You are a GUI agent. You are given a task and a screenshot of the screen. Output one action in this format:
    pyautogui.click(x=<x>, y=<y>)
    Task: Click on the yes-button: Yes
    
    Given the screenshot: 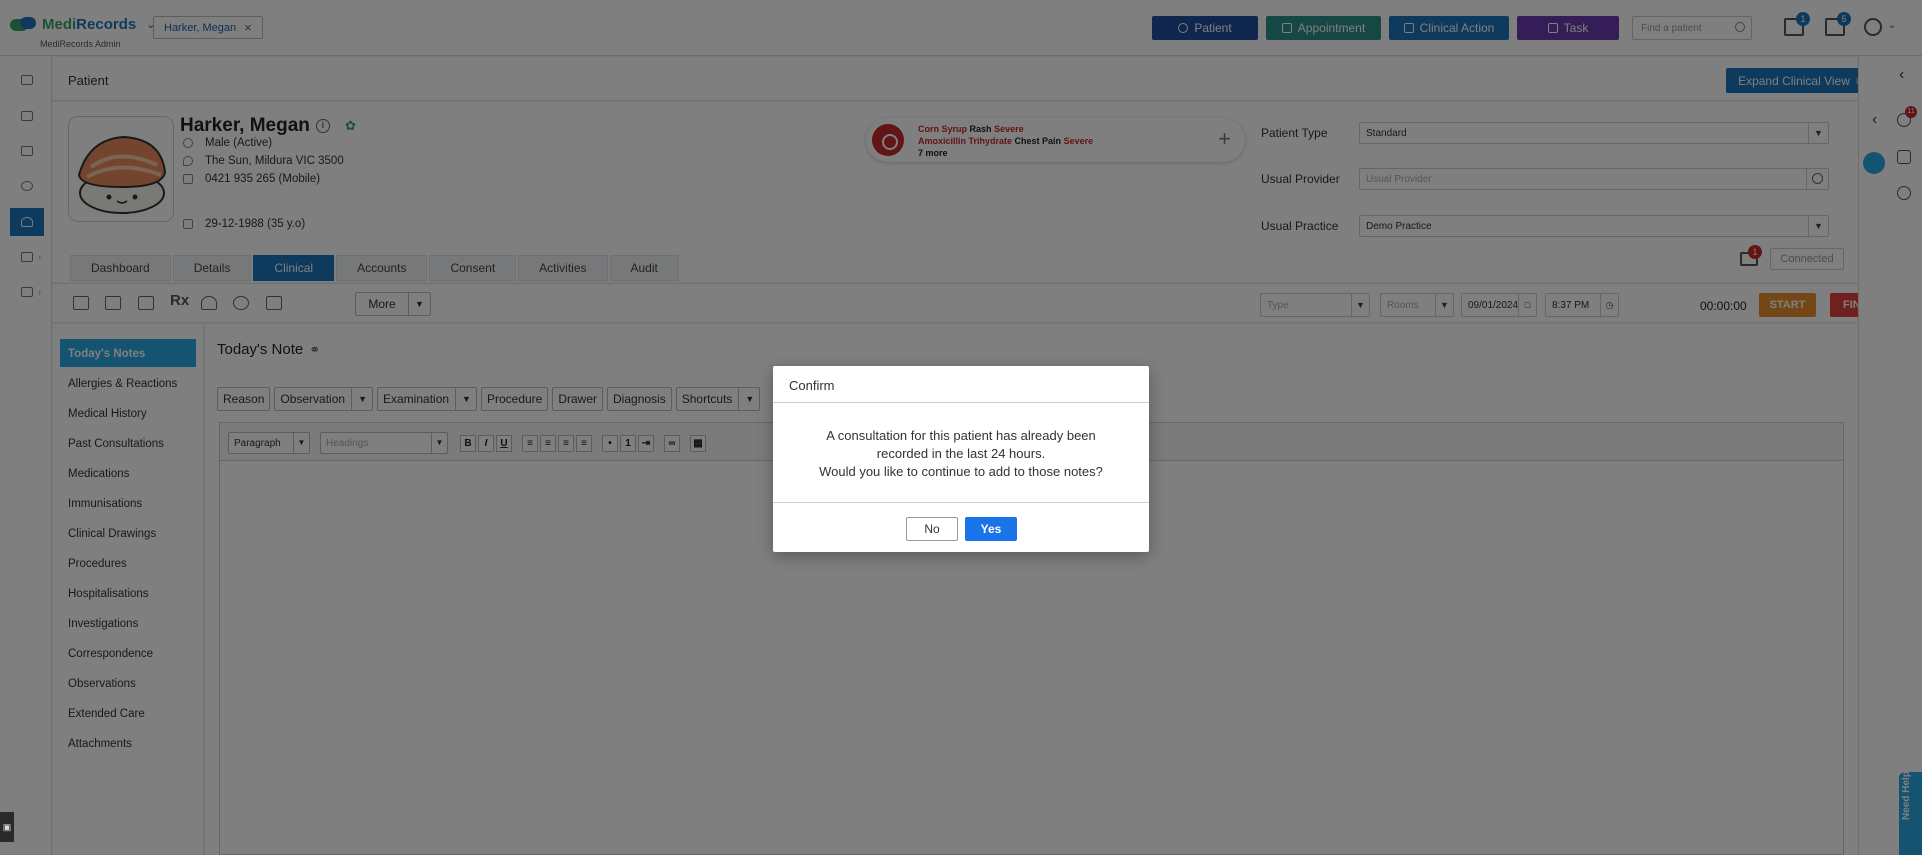 What is the action you would take?
    pyautogui.click(x=991, y=529)
    